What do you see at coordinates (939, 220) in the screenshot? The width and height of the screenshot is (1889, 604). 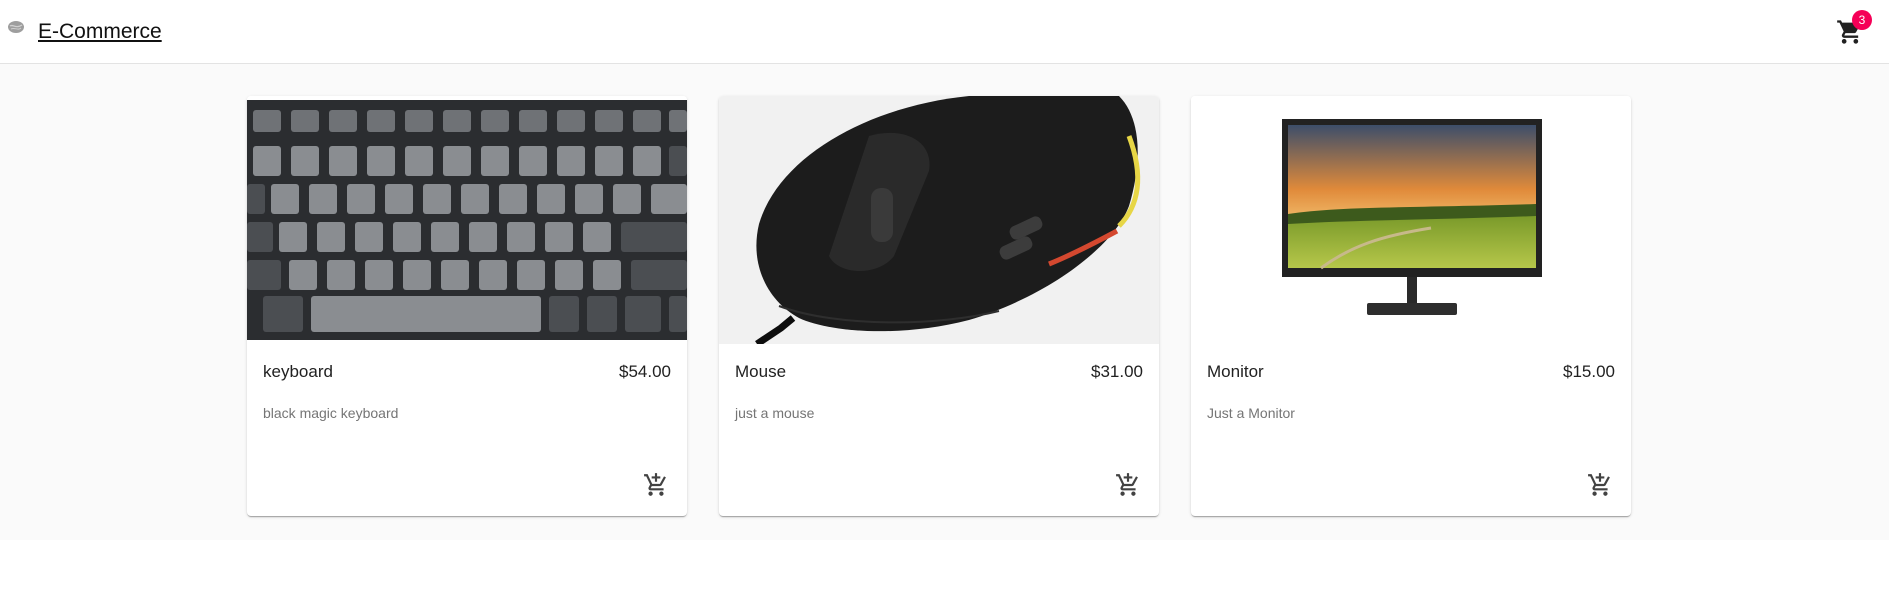 I see `mouse-photo` at bounding box center [939, 220].